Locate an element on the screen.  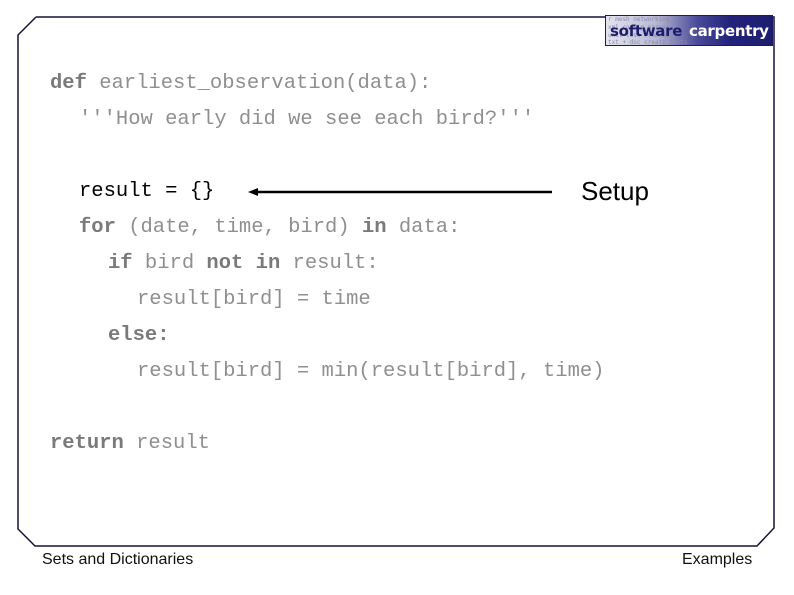
code-line: if bird not in result: is located at coordinates (243, 264).